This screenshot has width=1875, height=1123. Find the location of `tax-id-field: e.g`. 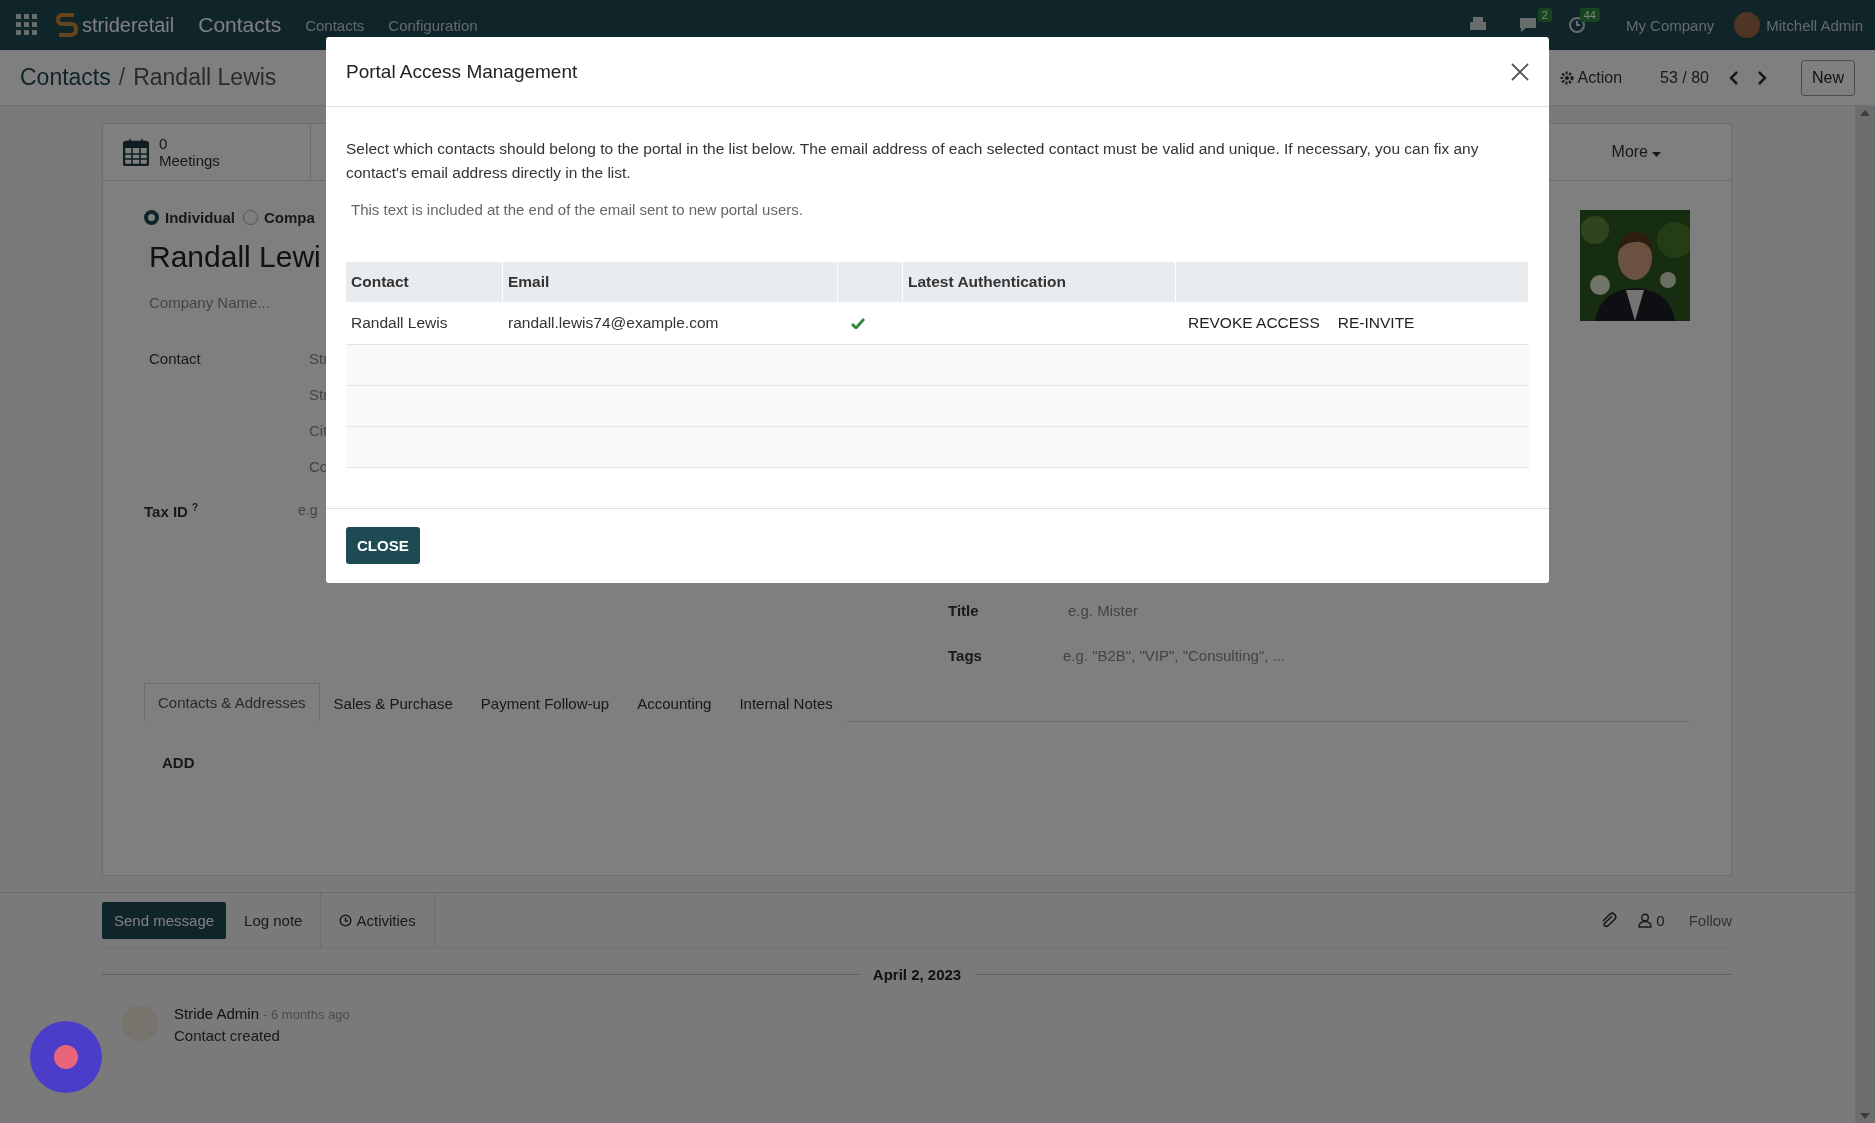

tax-id-field: e.g is located at coordinates (308, 510).